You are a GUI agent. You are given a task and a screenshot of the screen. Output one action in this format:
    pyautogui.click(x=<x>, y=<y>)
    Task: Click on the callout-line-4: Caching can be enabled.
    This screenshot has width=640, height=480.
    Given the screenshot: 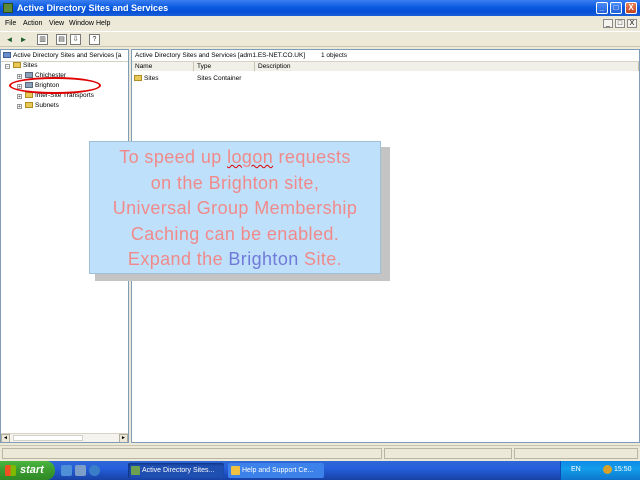 What is the action you would take?
    pyautogui.click(x=235, y=233)
    